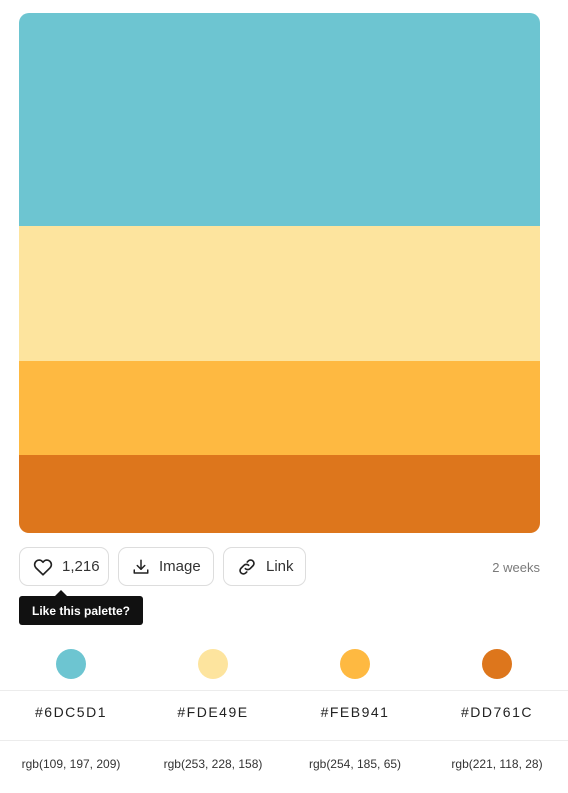 The width and height of the screenshot is (568, 793). Describe the element at coordinates (213, 712) in the screenshot. I see `hex-code: #FDE49E` at that location.